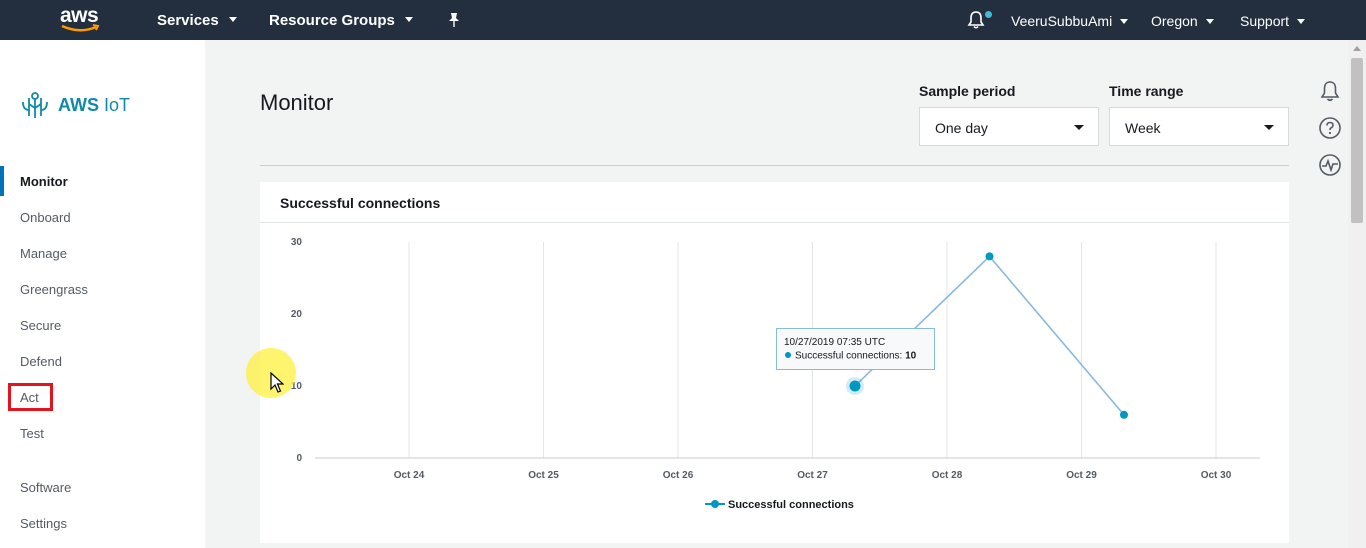 The width and height of the screenshot is (1366, 548). What do you see at coordinates (976, 20) in the screenshot?
I see `notifications-bell-icon` at bounding box center [976, 20].